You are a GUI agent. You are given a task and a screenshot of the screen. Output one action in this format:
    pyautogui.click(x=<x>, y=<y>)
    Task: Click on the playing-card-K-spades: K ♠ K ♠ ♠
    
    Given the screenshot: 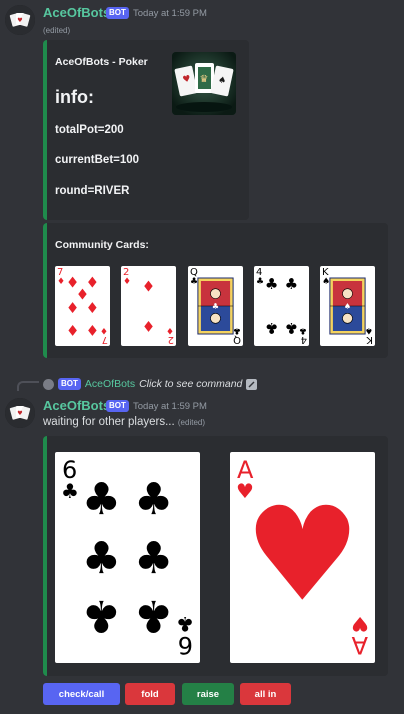 What is the action you would take?
    pyautogui.click(x=347, y=306)
    